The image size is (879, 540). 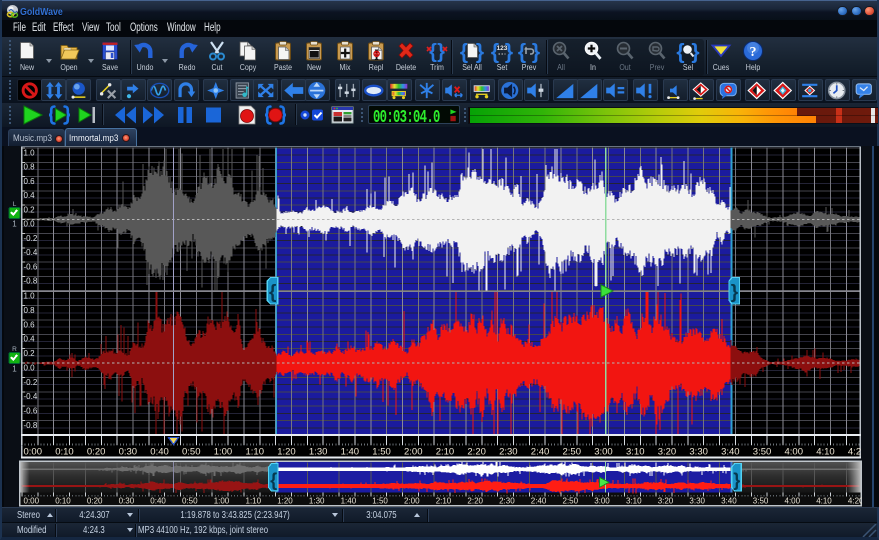 I want to click on svg-text: 123, so click(x=502, y=48).